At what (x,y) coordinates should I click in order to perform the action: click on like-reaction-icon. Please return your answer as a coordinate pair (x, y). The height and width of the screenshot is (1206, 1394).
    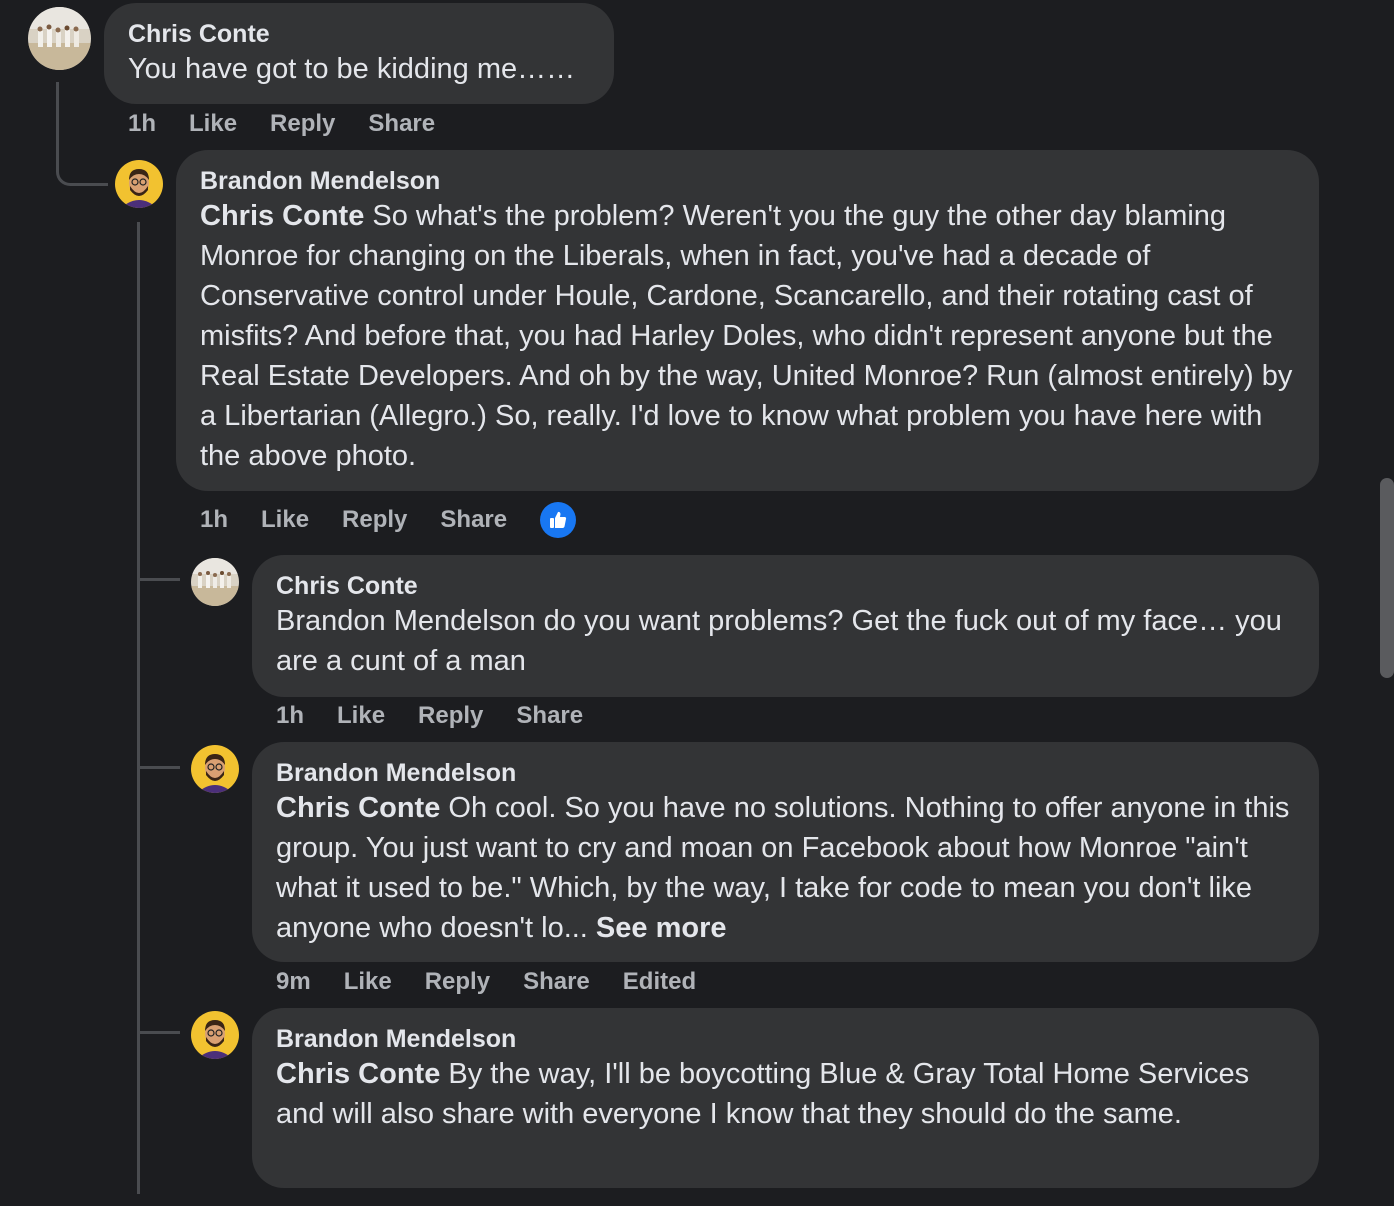
    Looking at the image, I should click on (558, 520).